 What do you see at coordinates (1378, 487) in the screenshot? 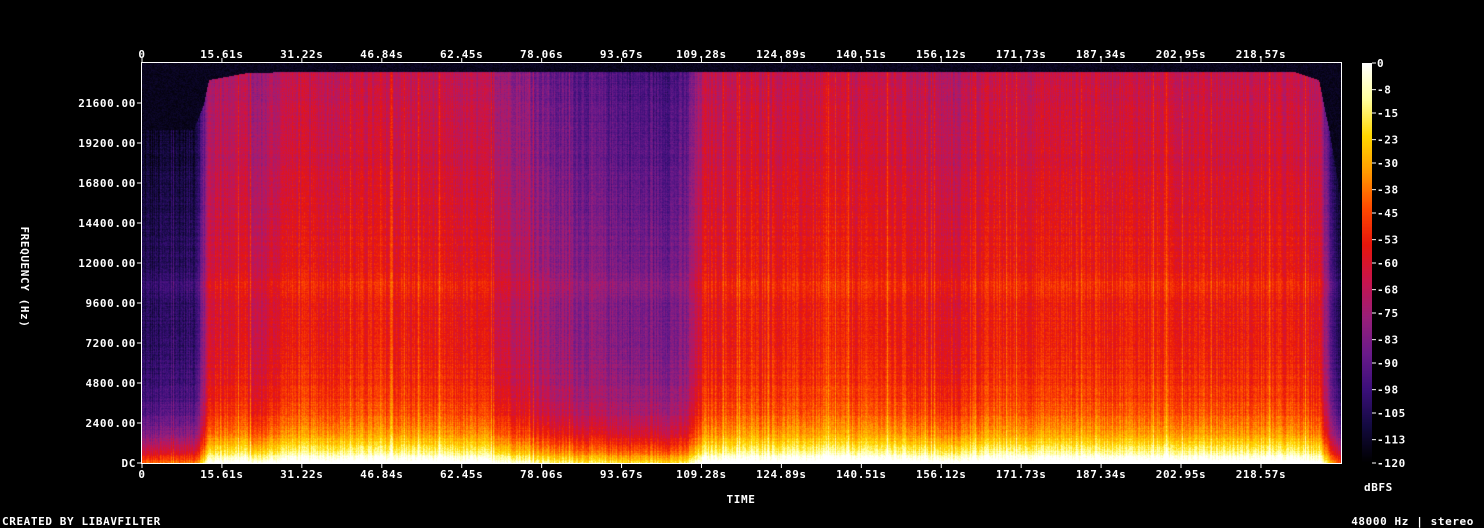
I see `colorbar-label: dBFS` at bounding box center [1378, 487].